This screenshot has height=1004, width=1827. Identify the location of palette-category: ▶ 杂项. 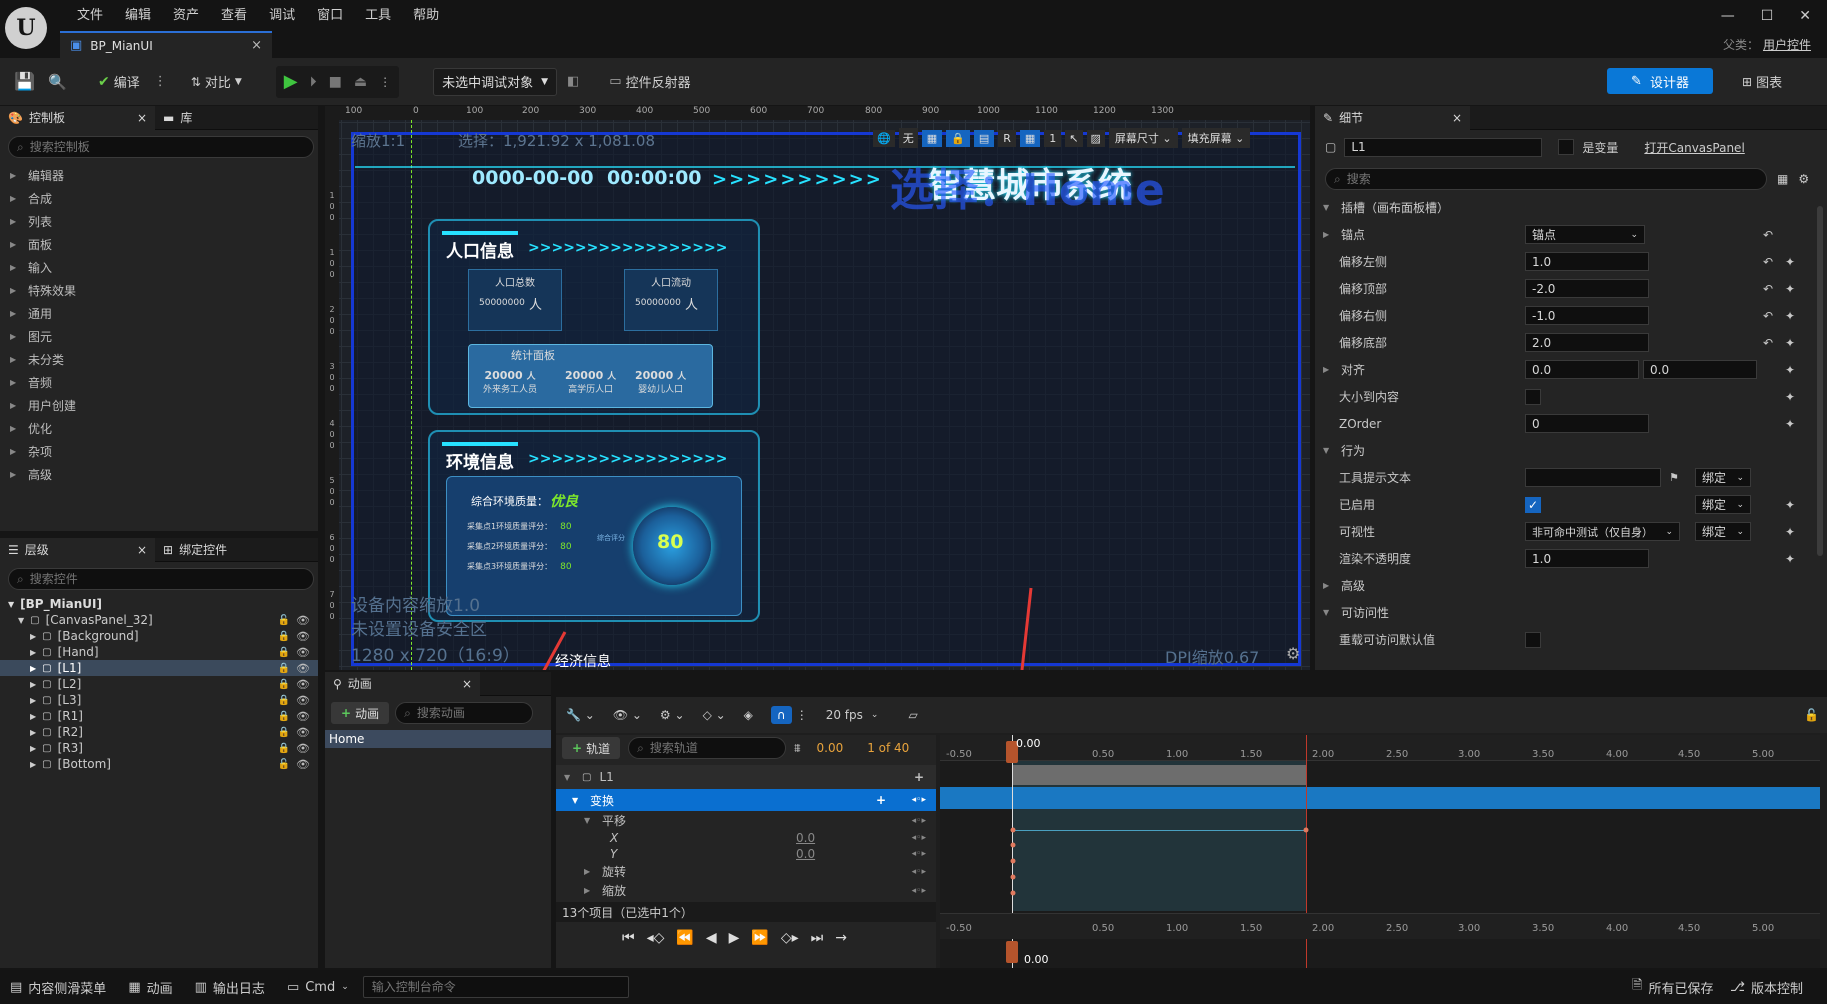
(159, 451).